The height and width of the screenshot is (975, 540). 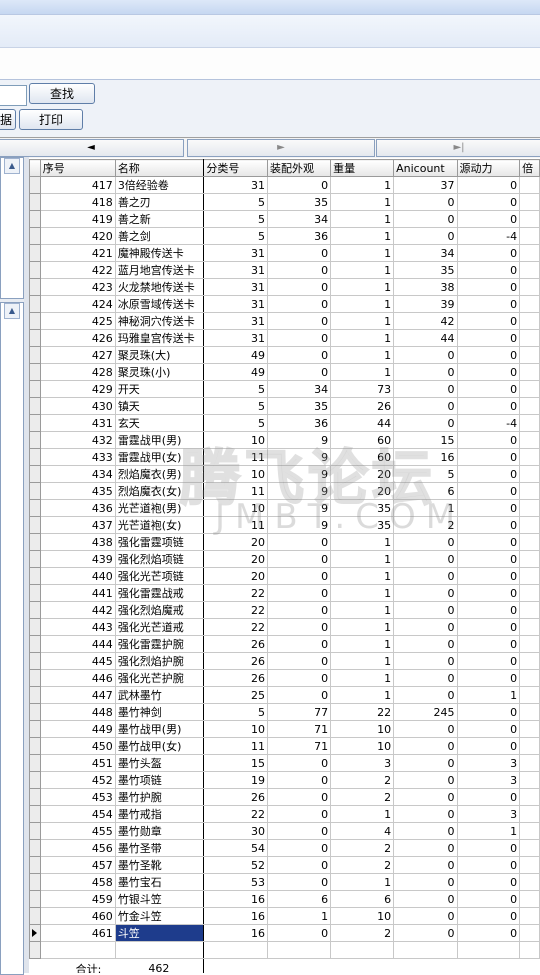 I want to click on table-row: 461 斗笠 16 0 2 0 0, so click(x=284, y=933).